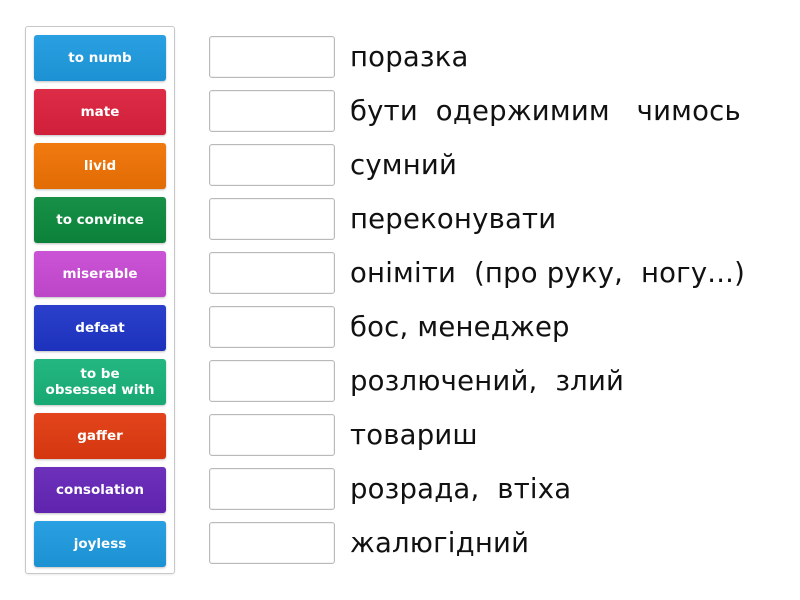 The image size is (800, 600). I want to click on tile-miserable: miserable, so click(100, 274).